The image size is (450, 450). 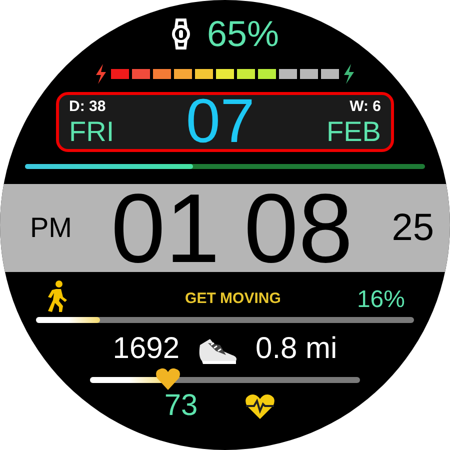 What do you see at coordinates (87, 106) in the screenshot?
I see `day-of-year: D: 38` at bounding box center [87, 106].